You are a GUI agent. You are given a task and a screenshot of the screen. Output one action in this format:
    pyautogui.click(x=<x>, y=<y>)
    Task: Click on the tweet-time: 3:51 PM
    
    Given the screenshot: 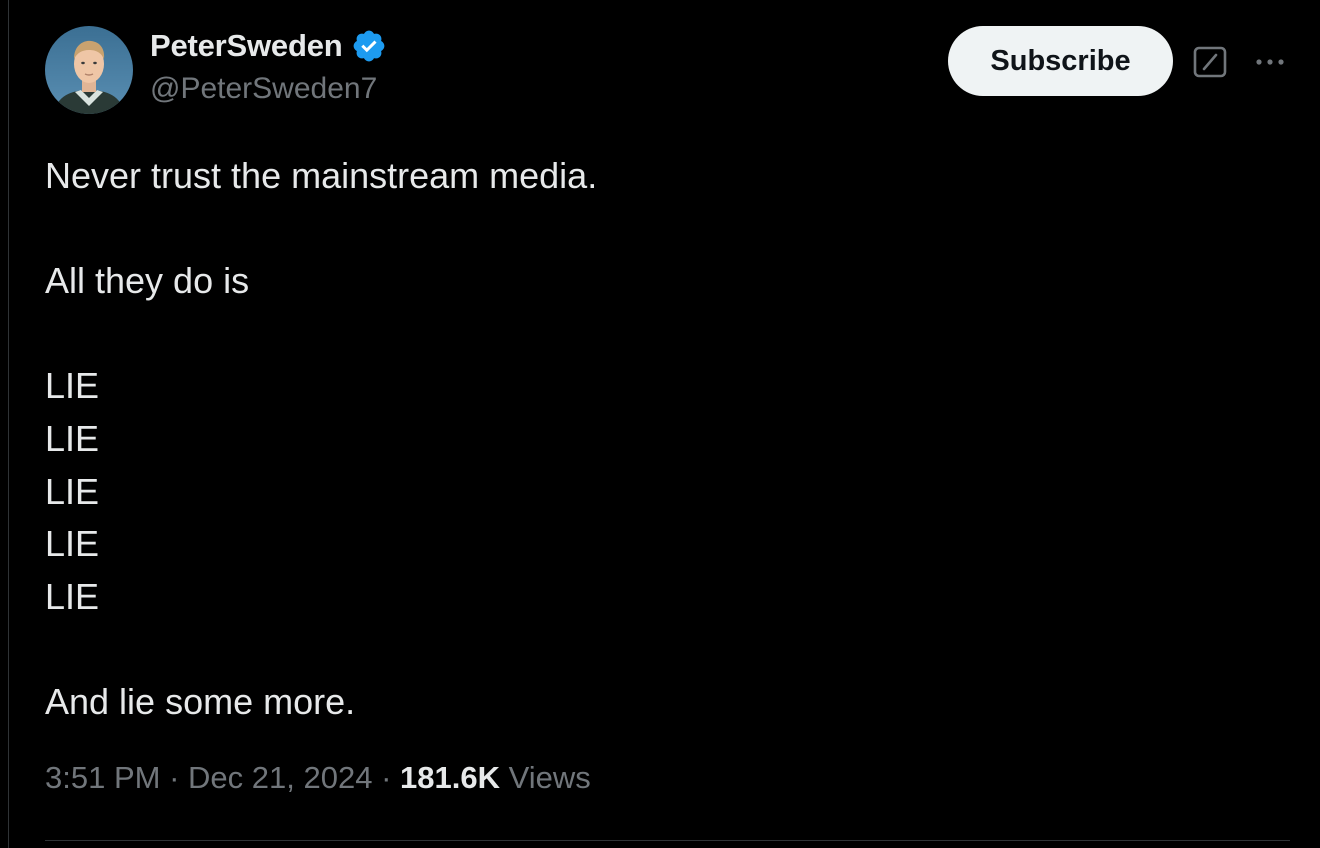 What is the action you would take?
    pyautogui.click(x=102, y=777)
    